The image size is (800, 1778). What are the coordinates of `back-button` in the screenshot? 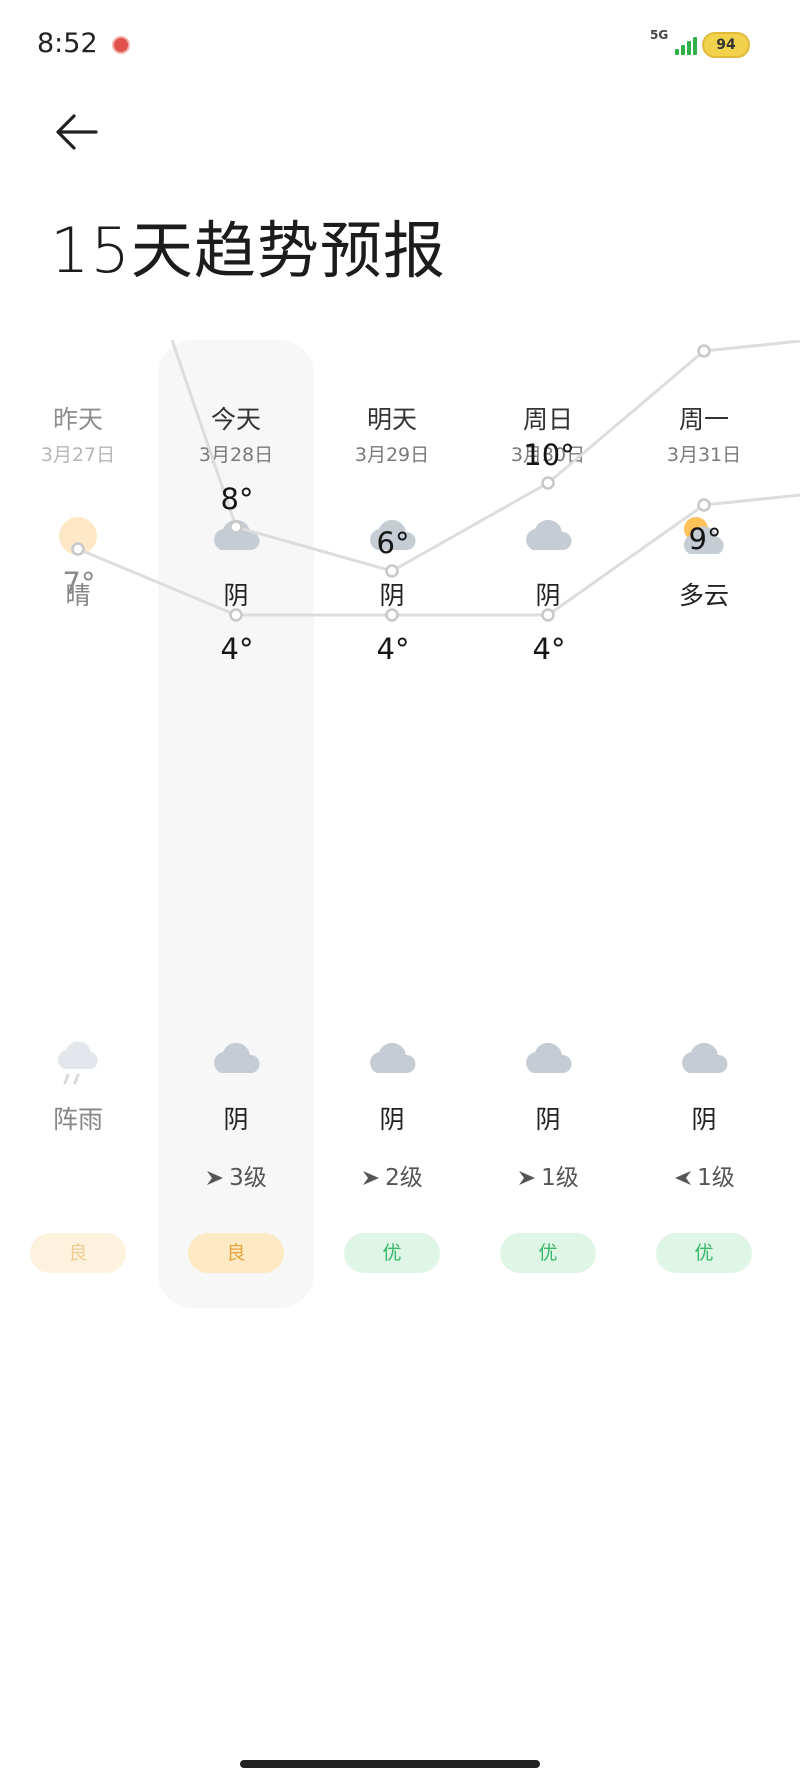 It's located at (82, 132).